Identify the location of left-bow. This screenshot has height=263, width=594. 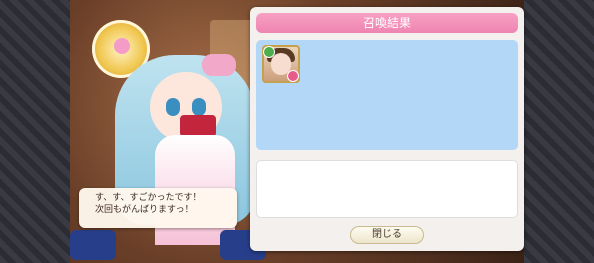
(93, 245).